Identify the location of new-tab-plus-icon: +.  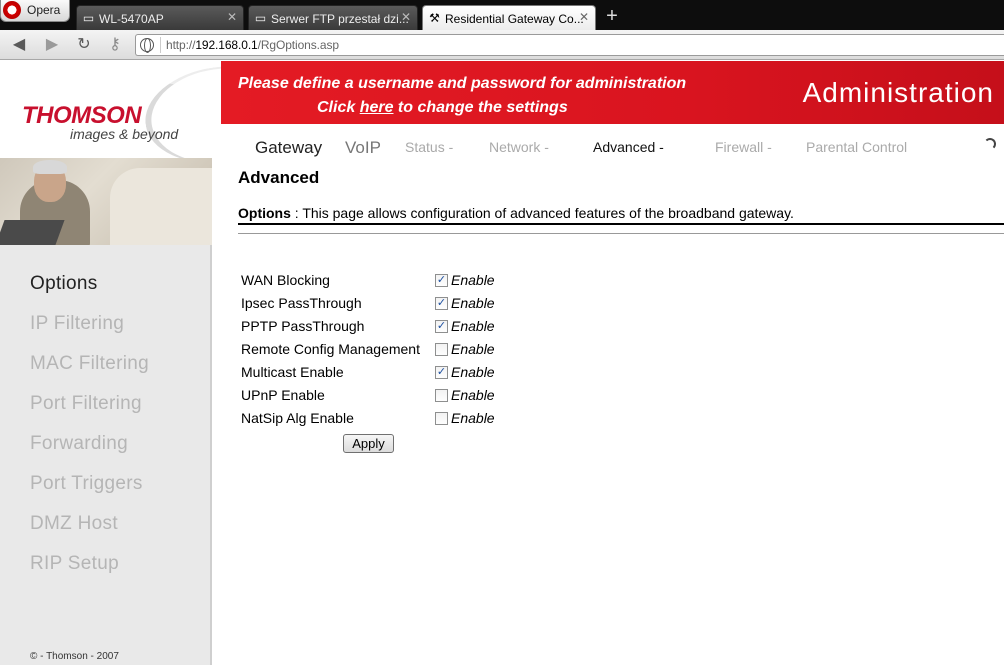
(612, 16).